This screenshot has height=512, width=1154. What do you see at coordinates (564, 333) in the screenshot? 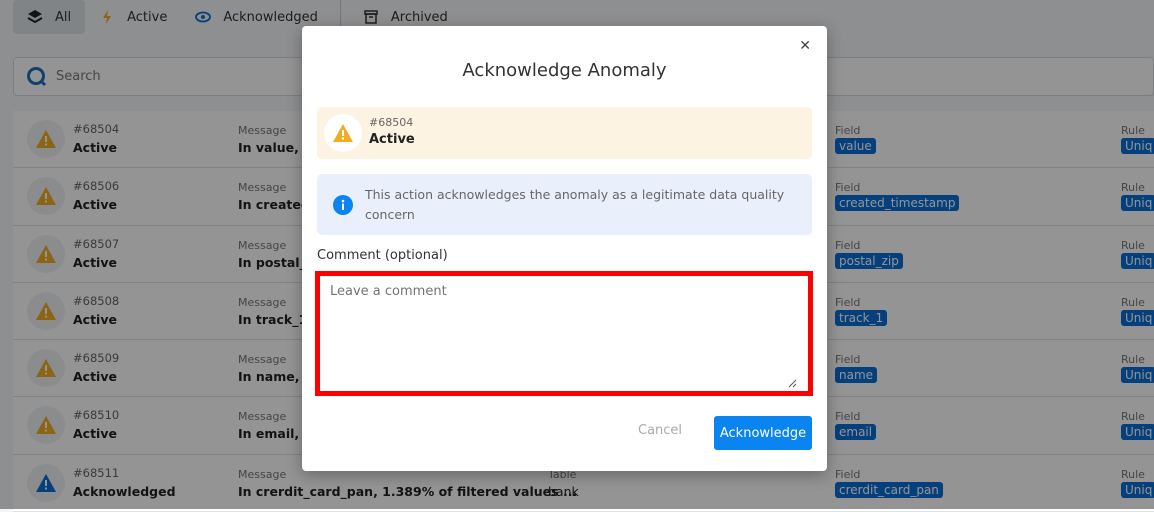
I see `comment-textarea` at bounding box center [564, 333].